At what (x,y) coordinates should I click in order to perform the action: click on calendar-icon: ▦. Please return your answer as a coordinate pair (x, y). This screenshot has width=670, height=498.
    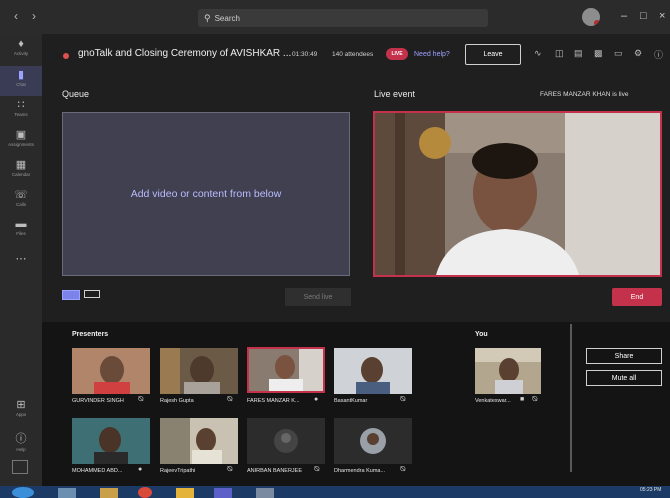
    Looking at the image, I should click on (21, 165).